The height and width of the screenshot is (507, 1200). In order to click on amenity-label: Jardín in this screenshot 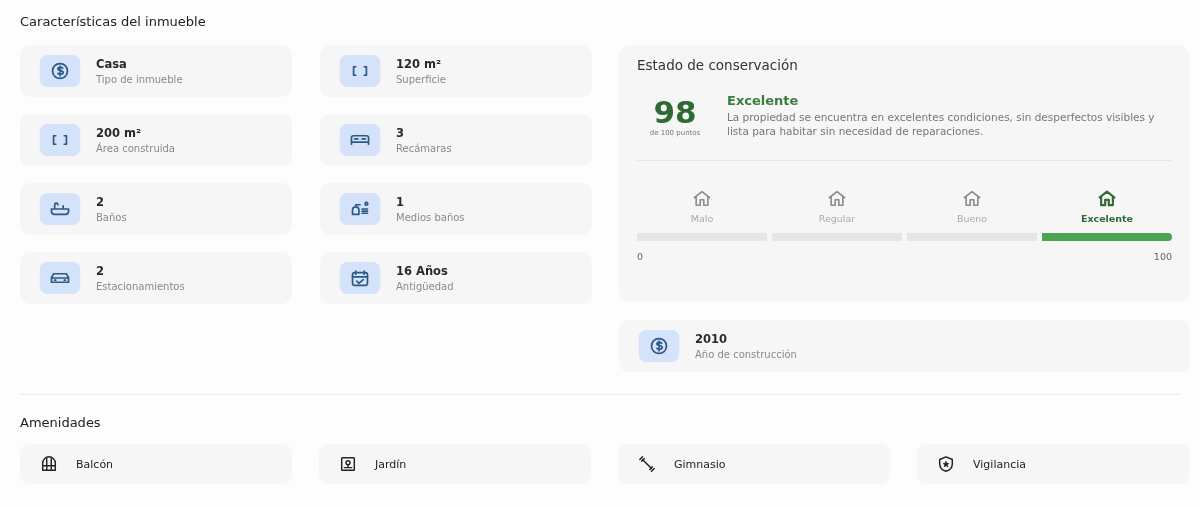, I will do `click(391, 464)`.